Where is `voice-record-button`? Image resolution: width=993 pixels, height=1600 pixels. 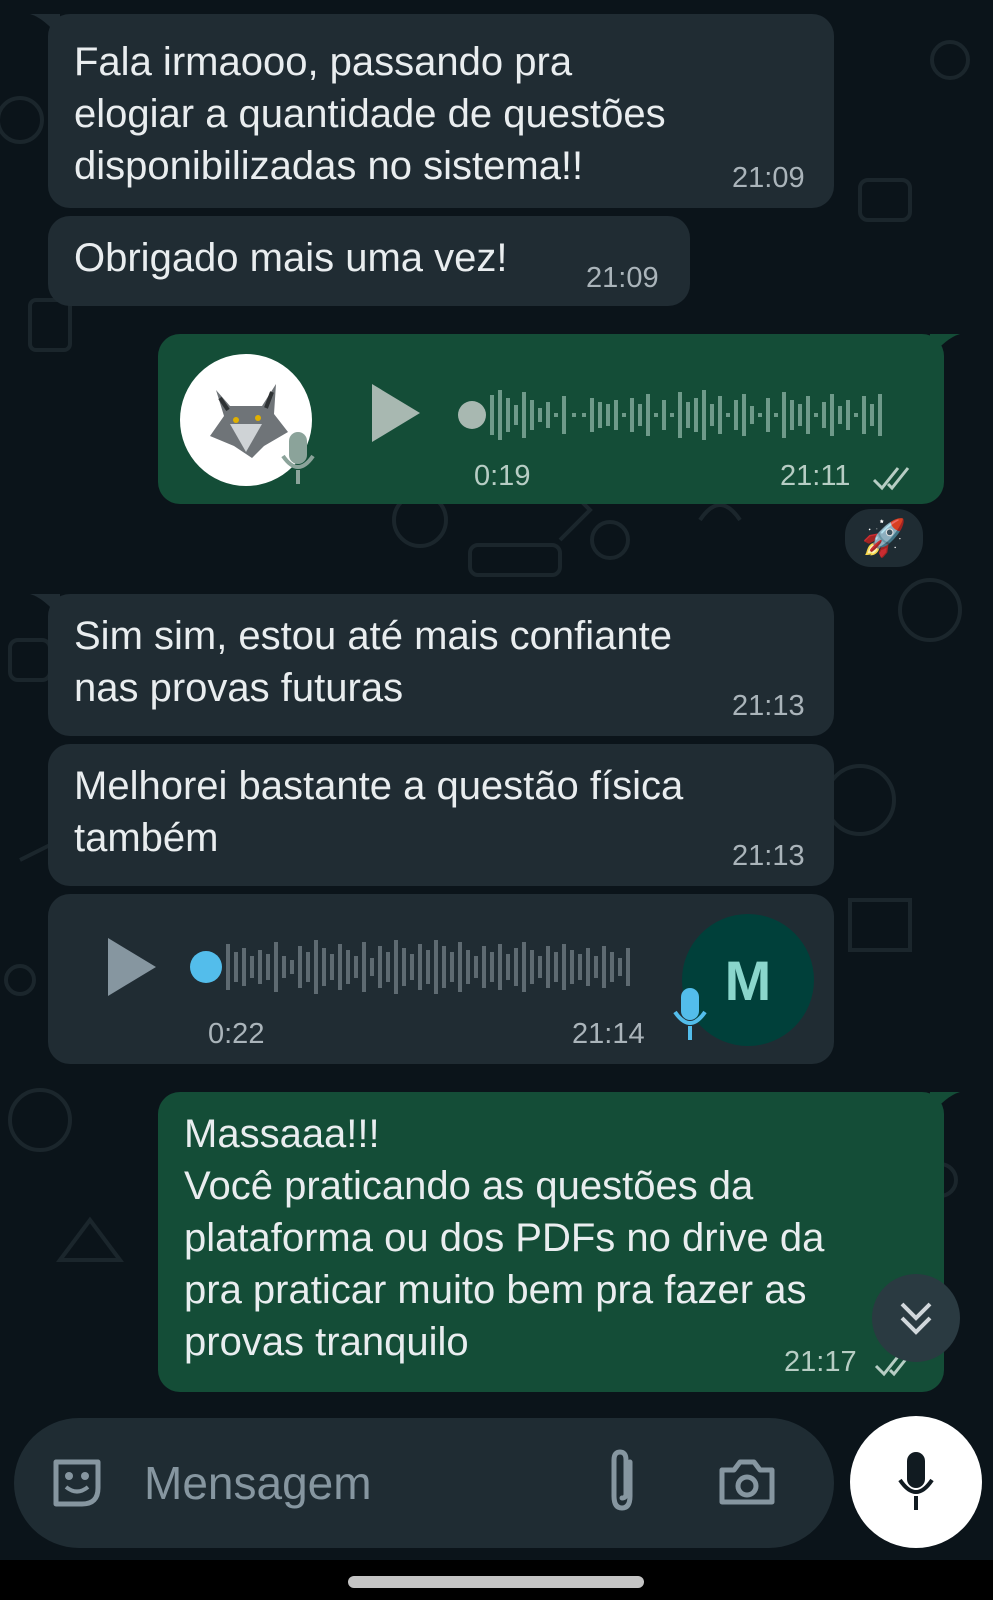
voice-record-button is located at coordinates (916, 1482).